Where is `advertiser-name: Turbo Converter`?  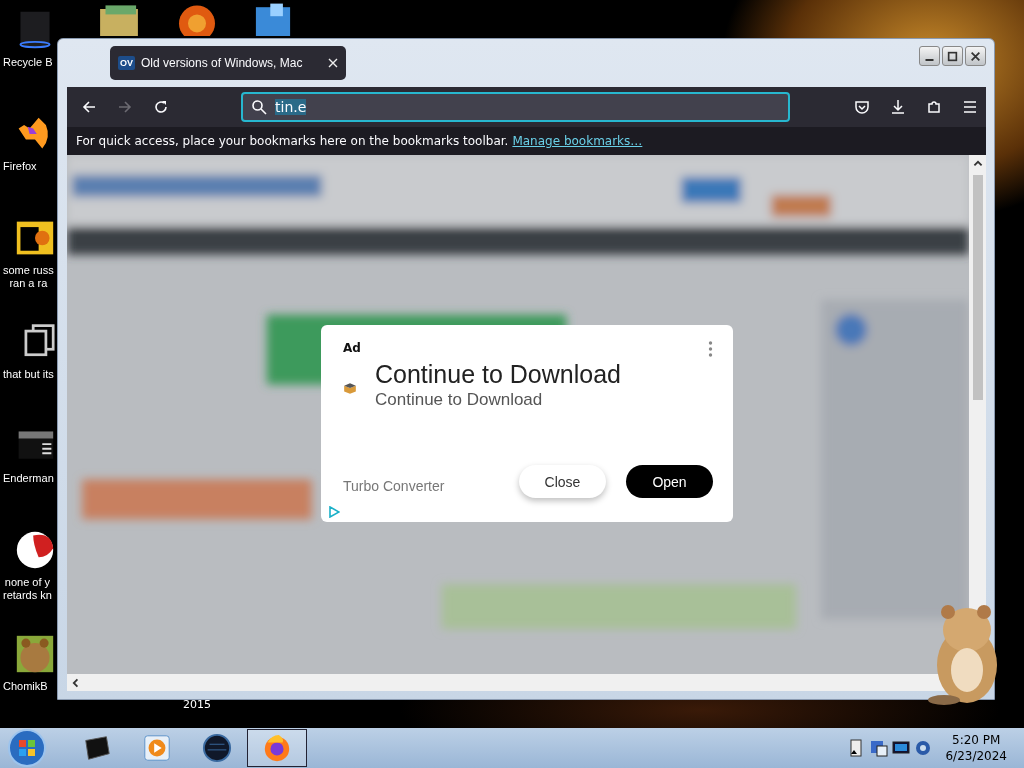 advertiser-name: Turbo Converter is located at coordinates (394, 485).